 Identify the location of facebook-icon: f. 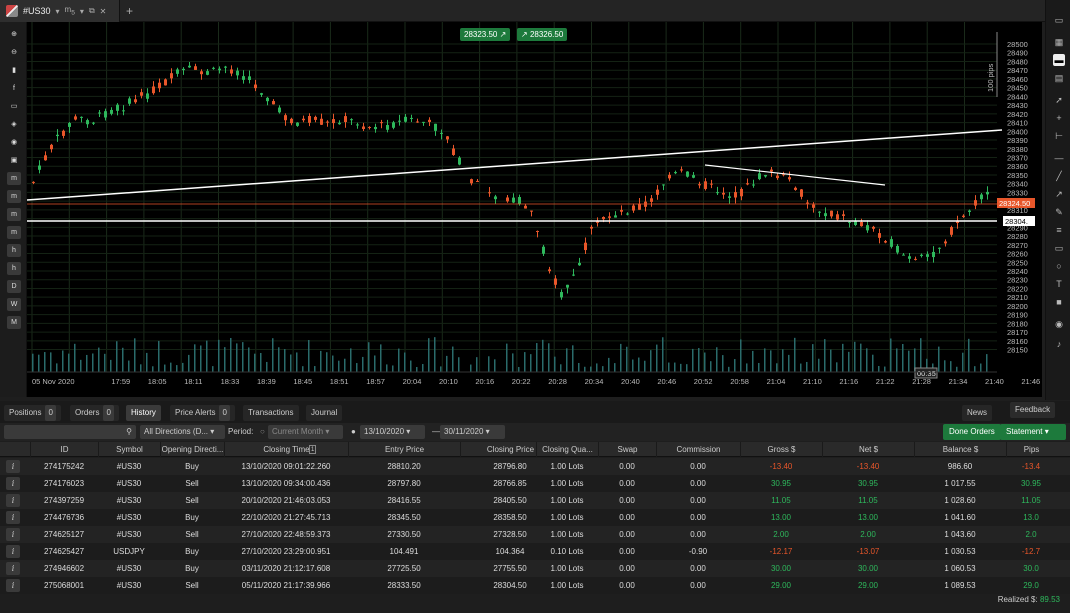
(14, 88).